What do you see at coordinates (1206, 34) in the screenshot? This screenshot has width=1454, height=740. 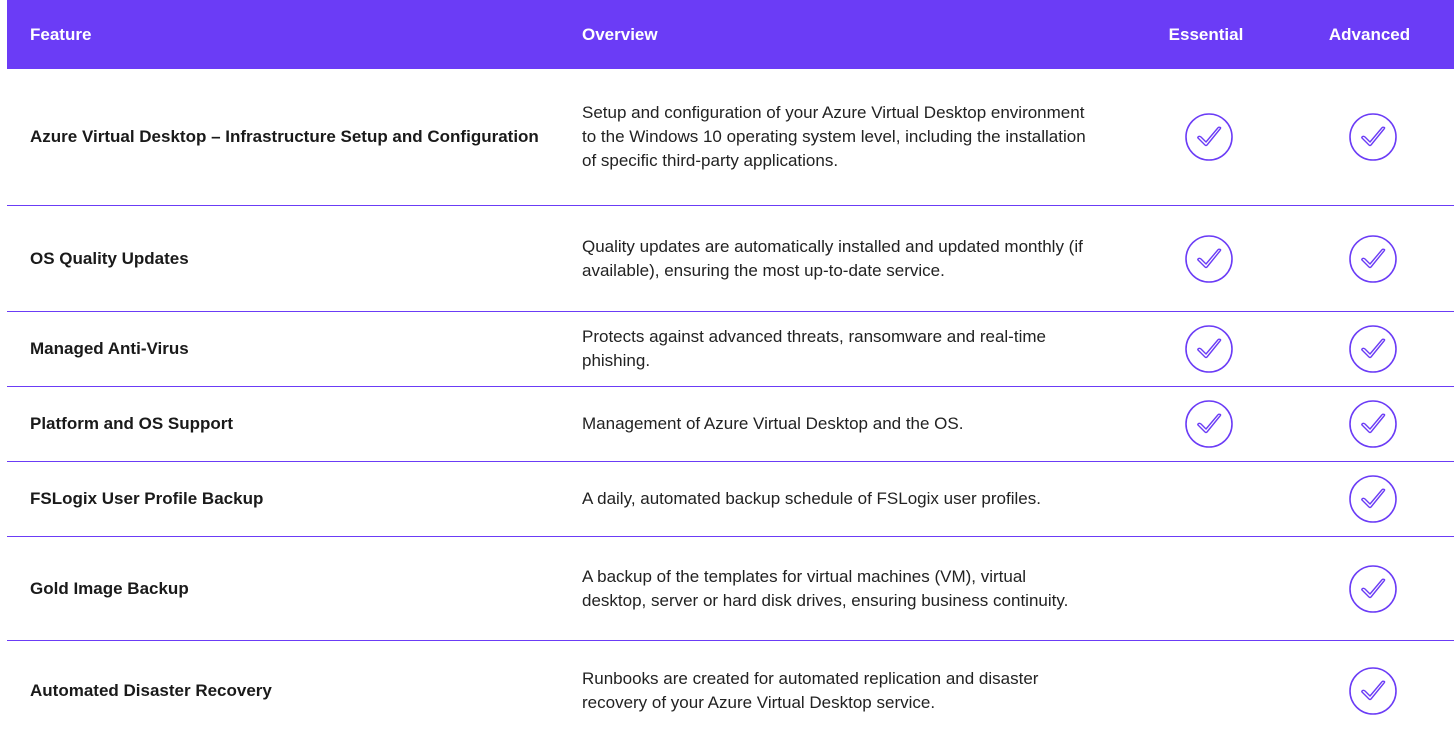 I see `header-essential: Essential` at bounding box center [1206, 34].